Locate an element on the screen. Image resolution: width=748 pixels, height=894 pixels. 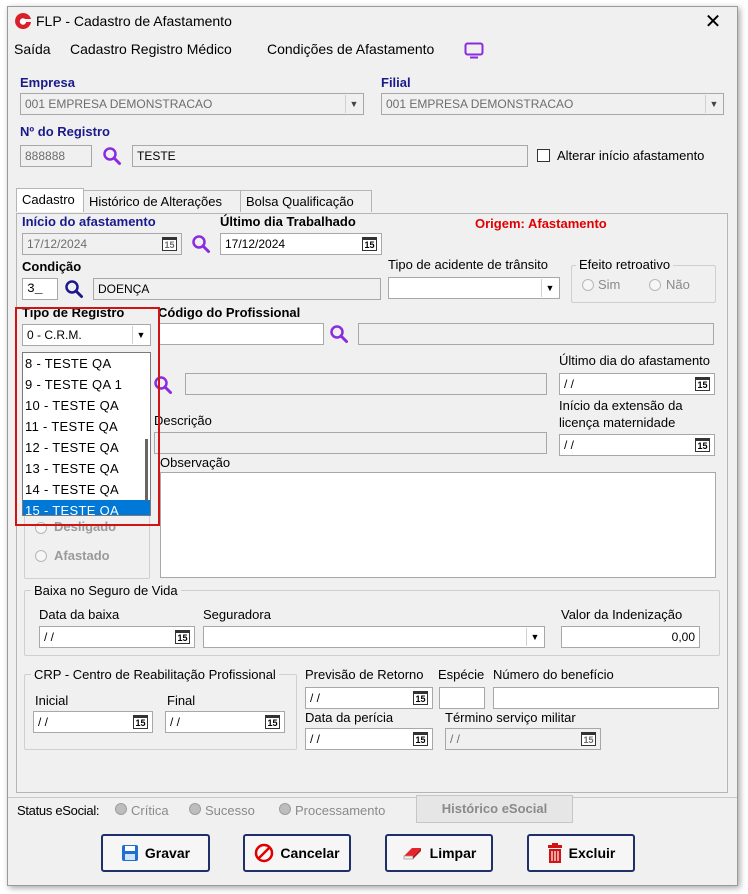
ultimo-afastamento-field: / / 15 is located at coordinates (637, 384).